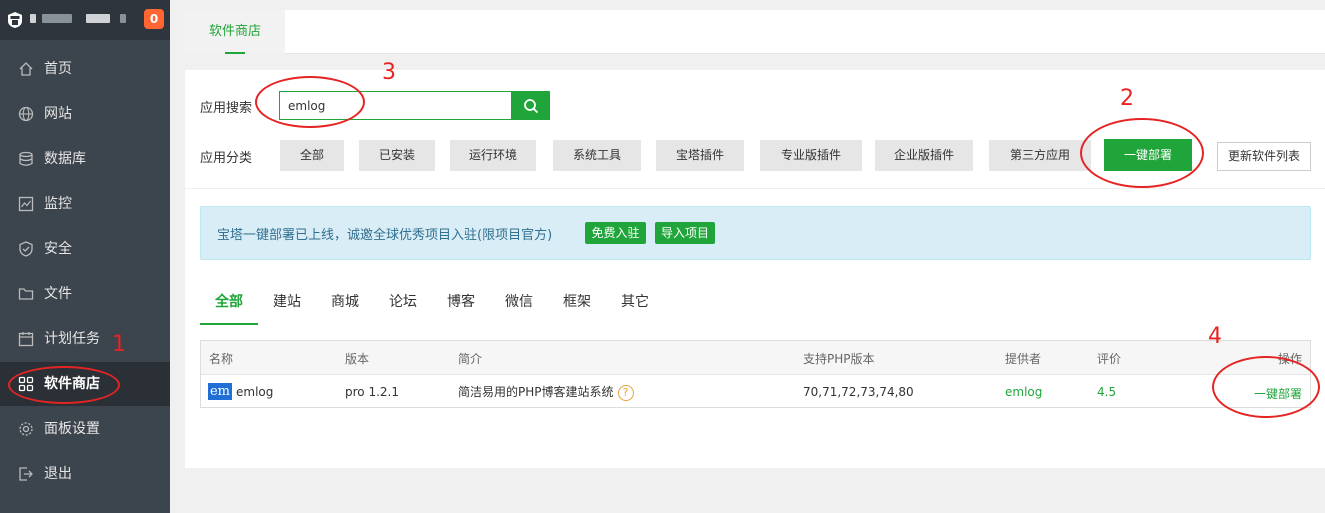 The height and width of the screenshot is (513, 1325). Describe the element at coordinates (229, 324) in the screenshot. I see `type-tab-active-indicator` at that location.